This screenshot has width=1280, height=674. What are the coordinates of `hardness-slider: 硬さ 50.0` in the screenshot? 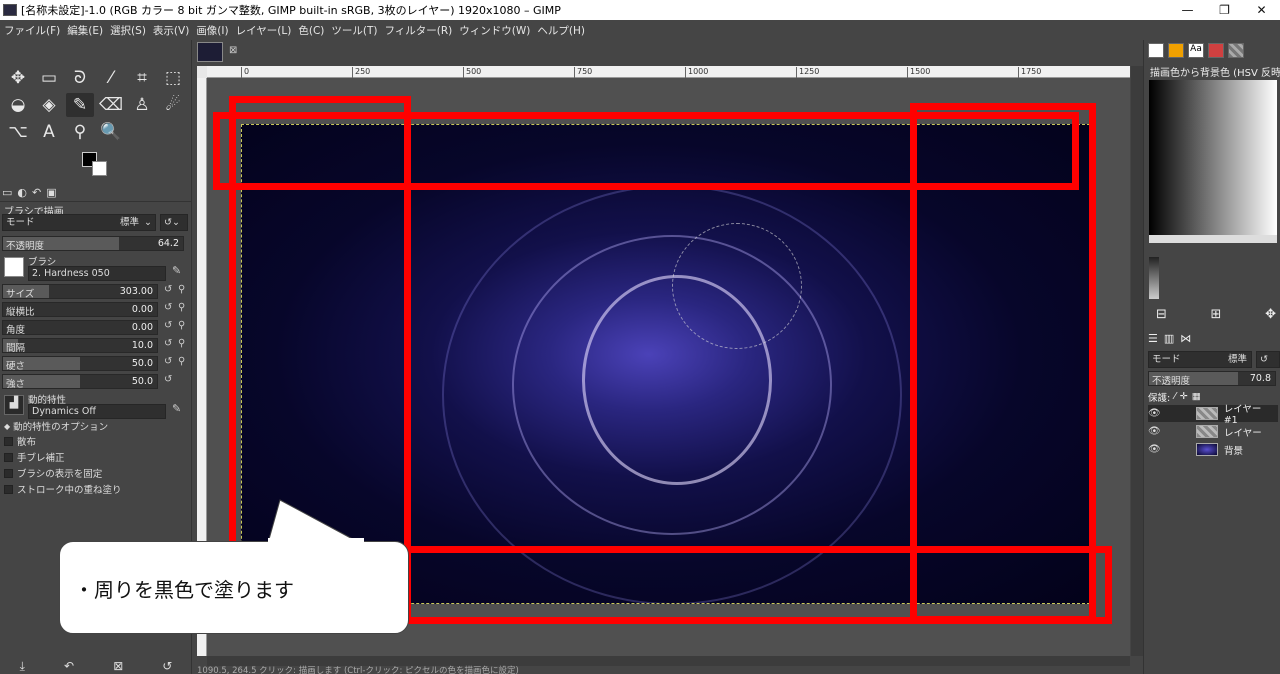 It's located at (80, 364).